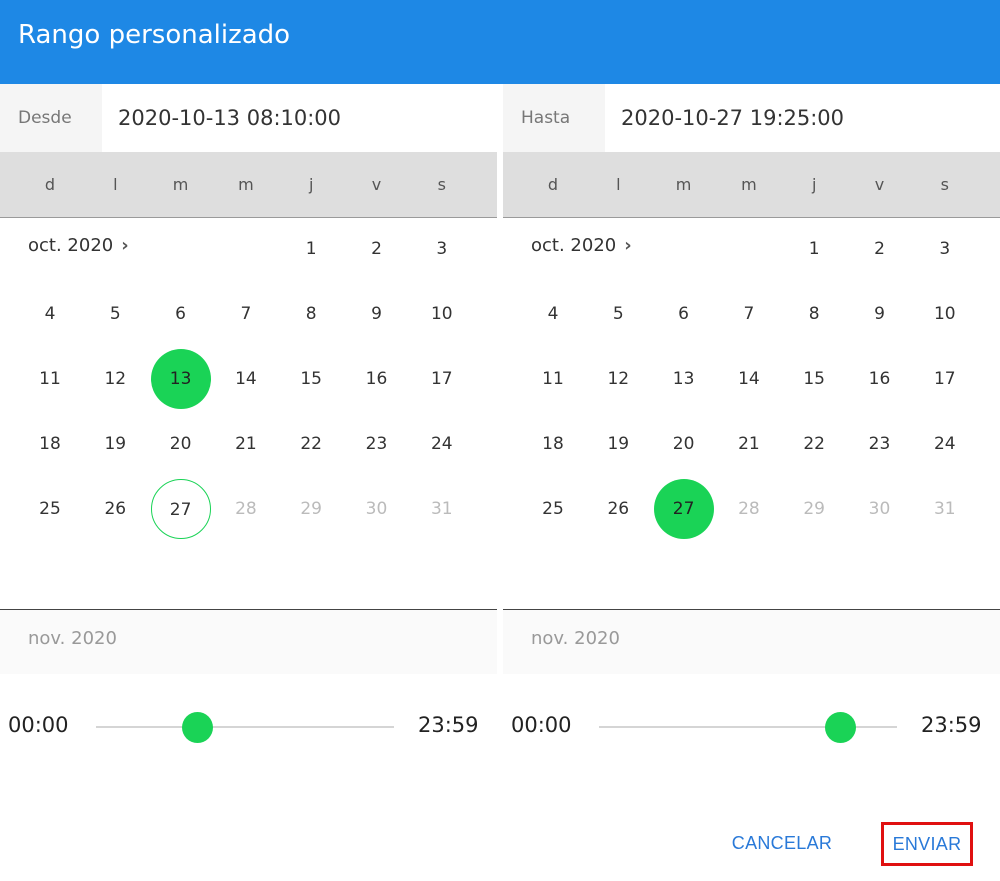 The height and width of the screenshot is (881, 1000). I want to click on weekday-label: d, so click(553, 184).